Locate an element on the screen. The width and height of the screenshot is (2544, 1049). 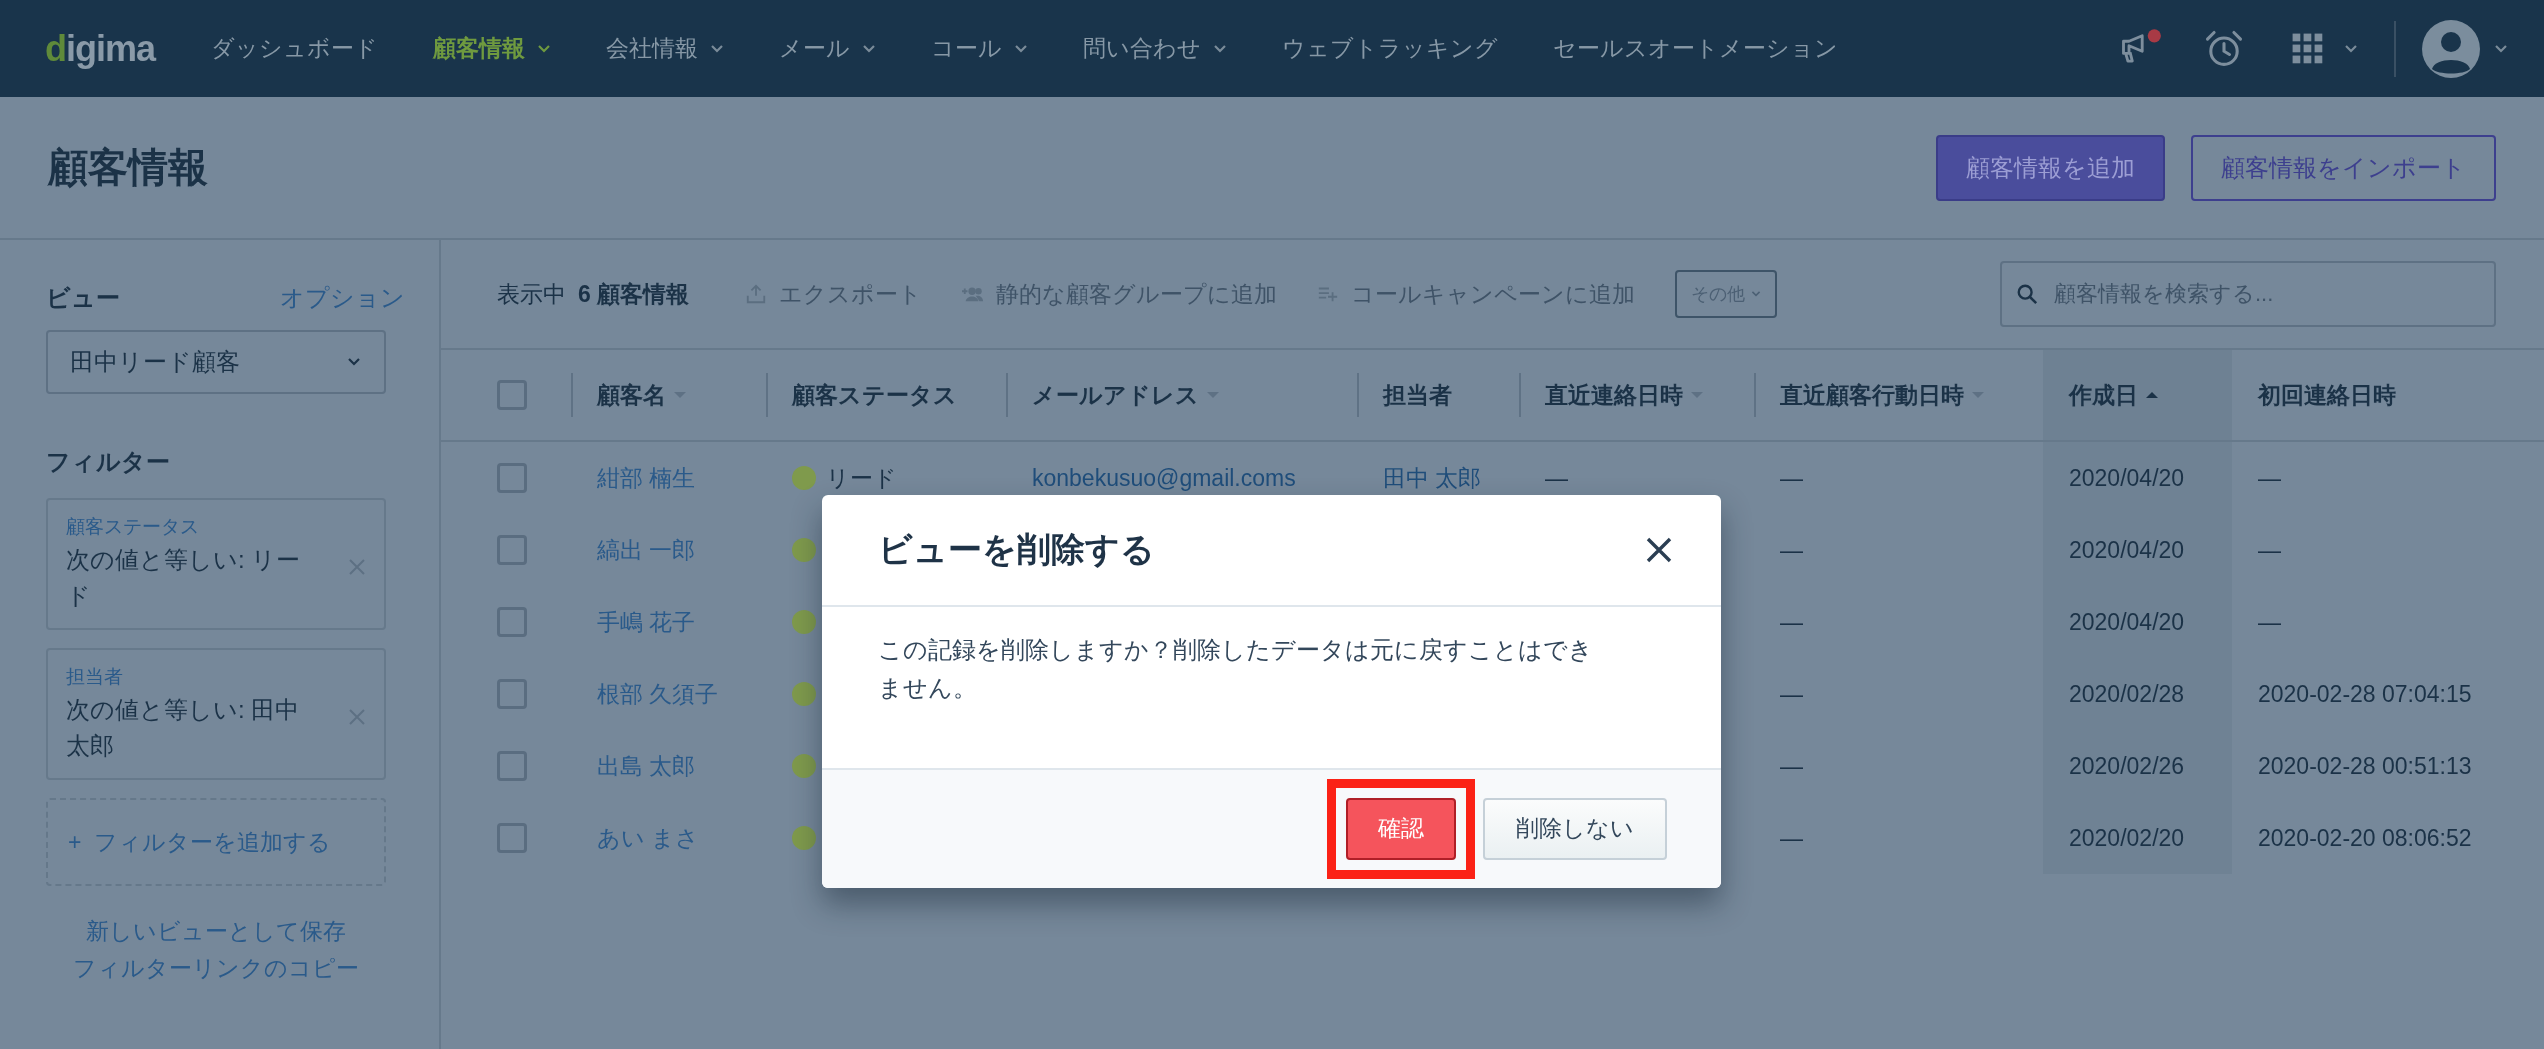
customer-name-link: 縞出 一郎 is located at coordinates (646, 550).